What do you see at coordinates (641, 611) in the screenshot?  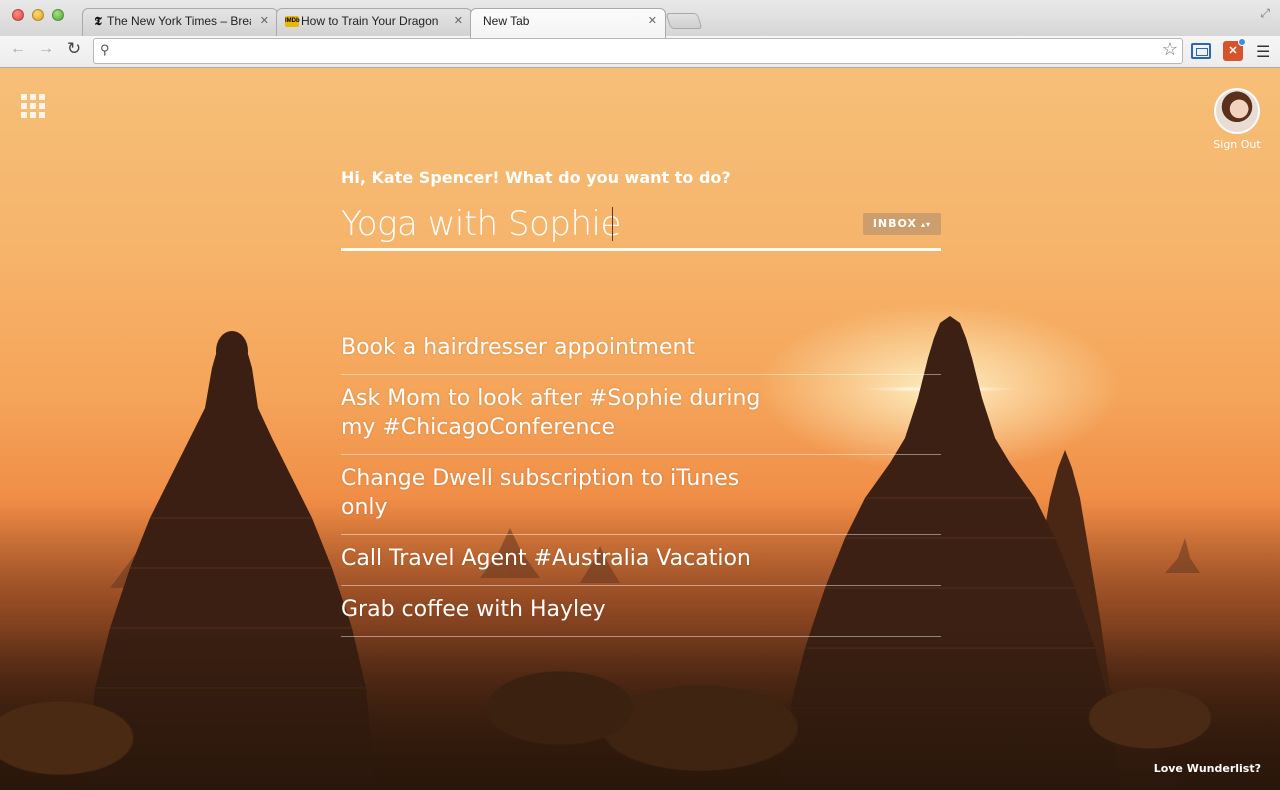 I see `task-item: Grab coffee with Hayley` at bounding box center [641, 611].